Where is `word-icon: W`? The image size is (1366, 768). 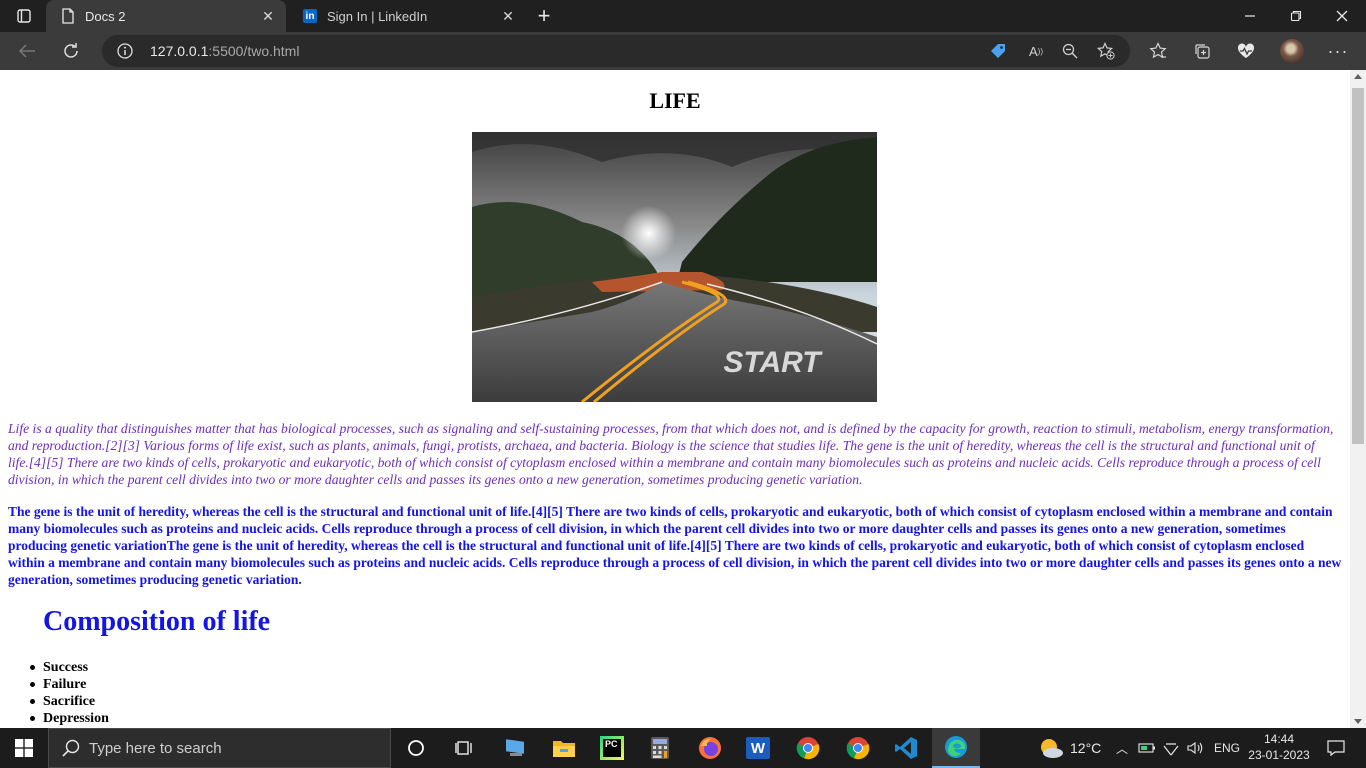 word-icon: W is located at coordinates (758, 748).